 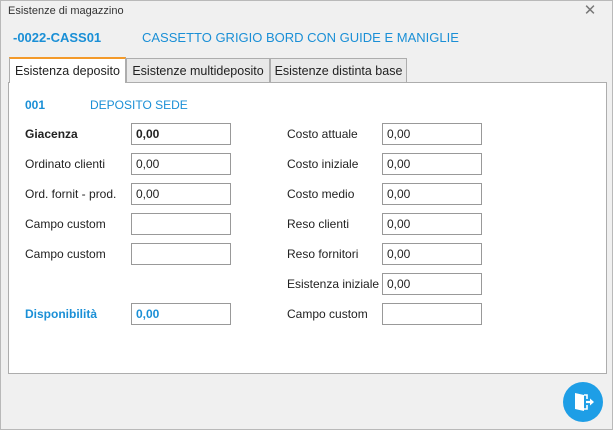 What do you see at coordinates (57, 37) in the screenshot?
I see `item-code: -0022-CASS01` at bounding box center [57, 37].